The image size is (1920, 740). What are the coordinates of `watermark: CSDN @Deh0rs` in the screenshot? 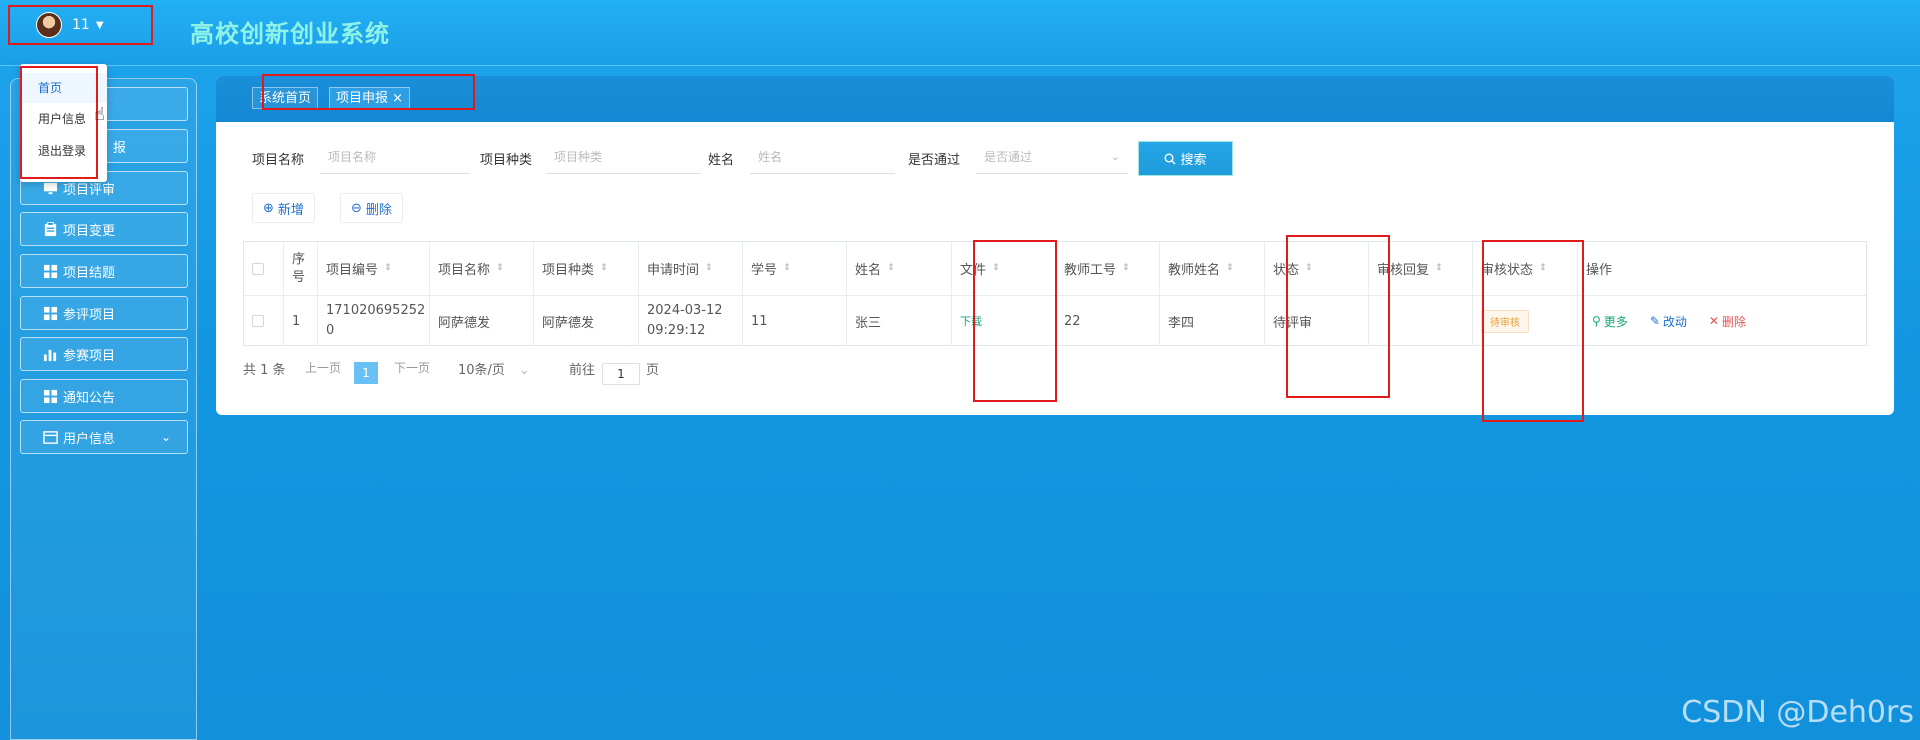 It's located at (1797, 712).